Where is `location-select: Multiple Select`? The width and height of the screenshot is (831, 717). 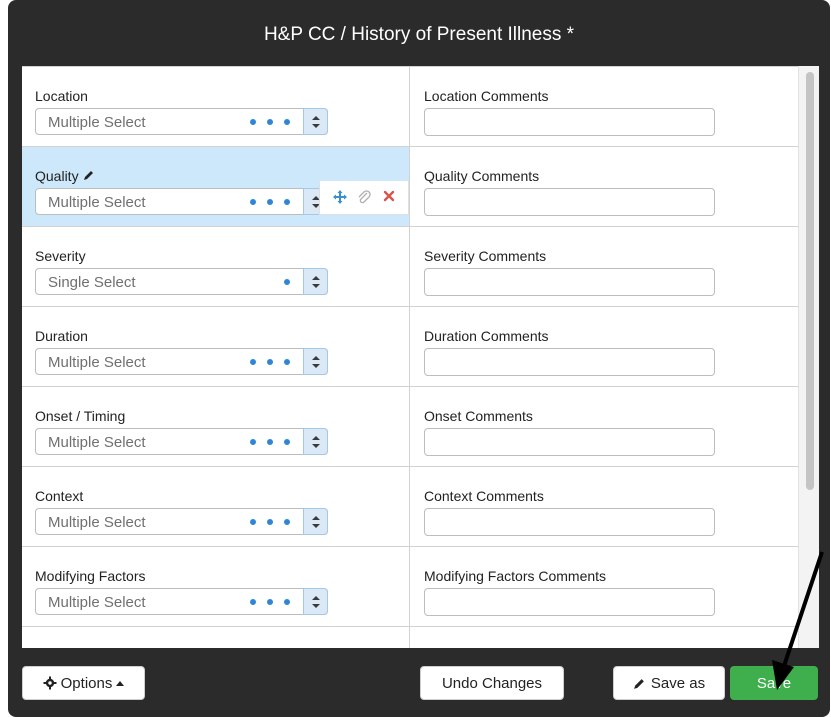 location-select: Multiple Select is located at coordinates (181, 121).